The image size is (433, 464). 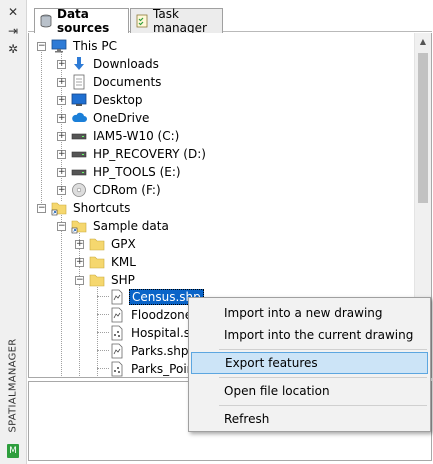 I want to click on tree-item-gpx: GPX, so click(x=113, y=244).